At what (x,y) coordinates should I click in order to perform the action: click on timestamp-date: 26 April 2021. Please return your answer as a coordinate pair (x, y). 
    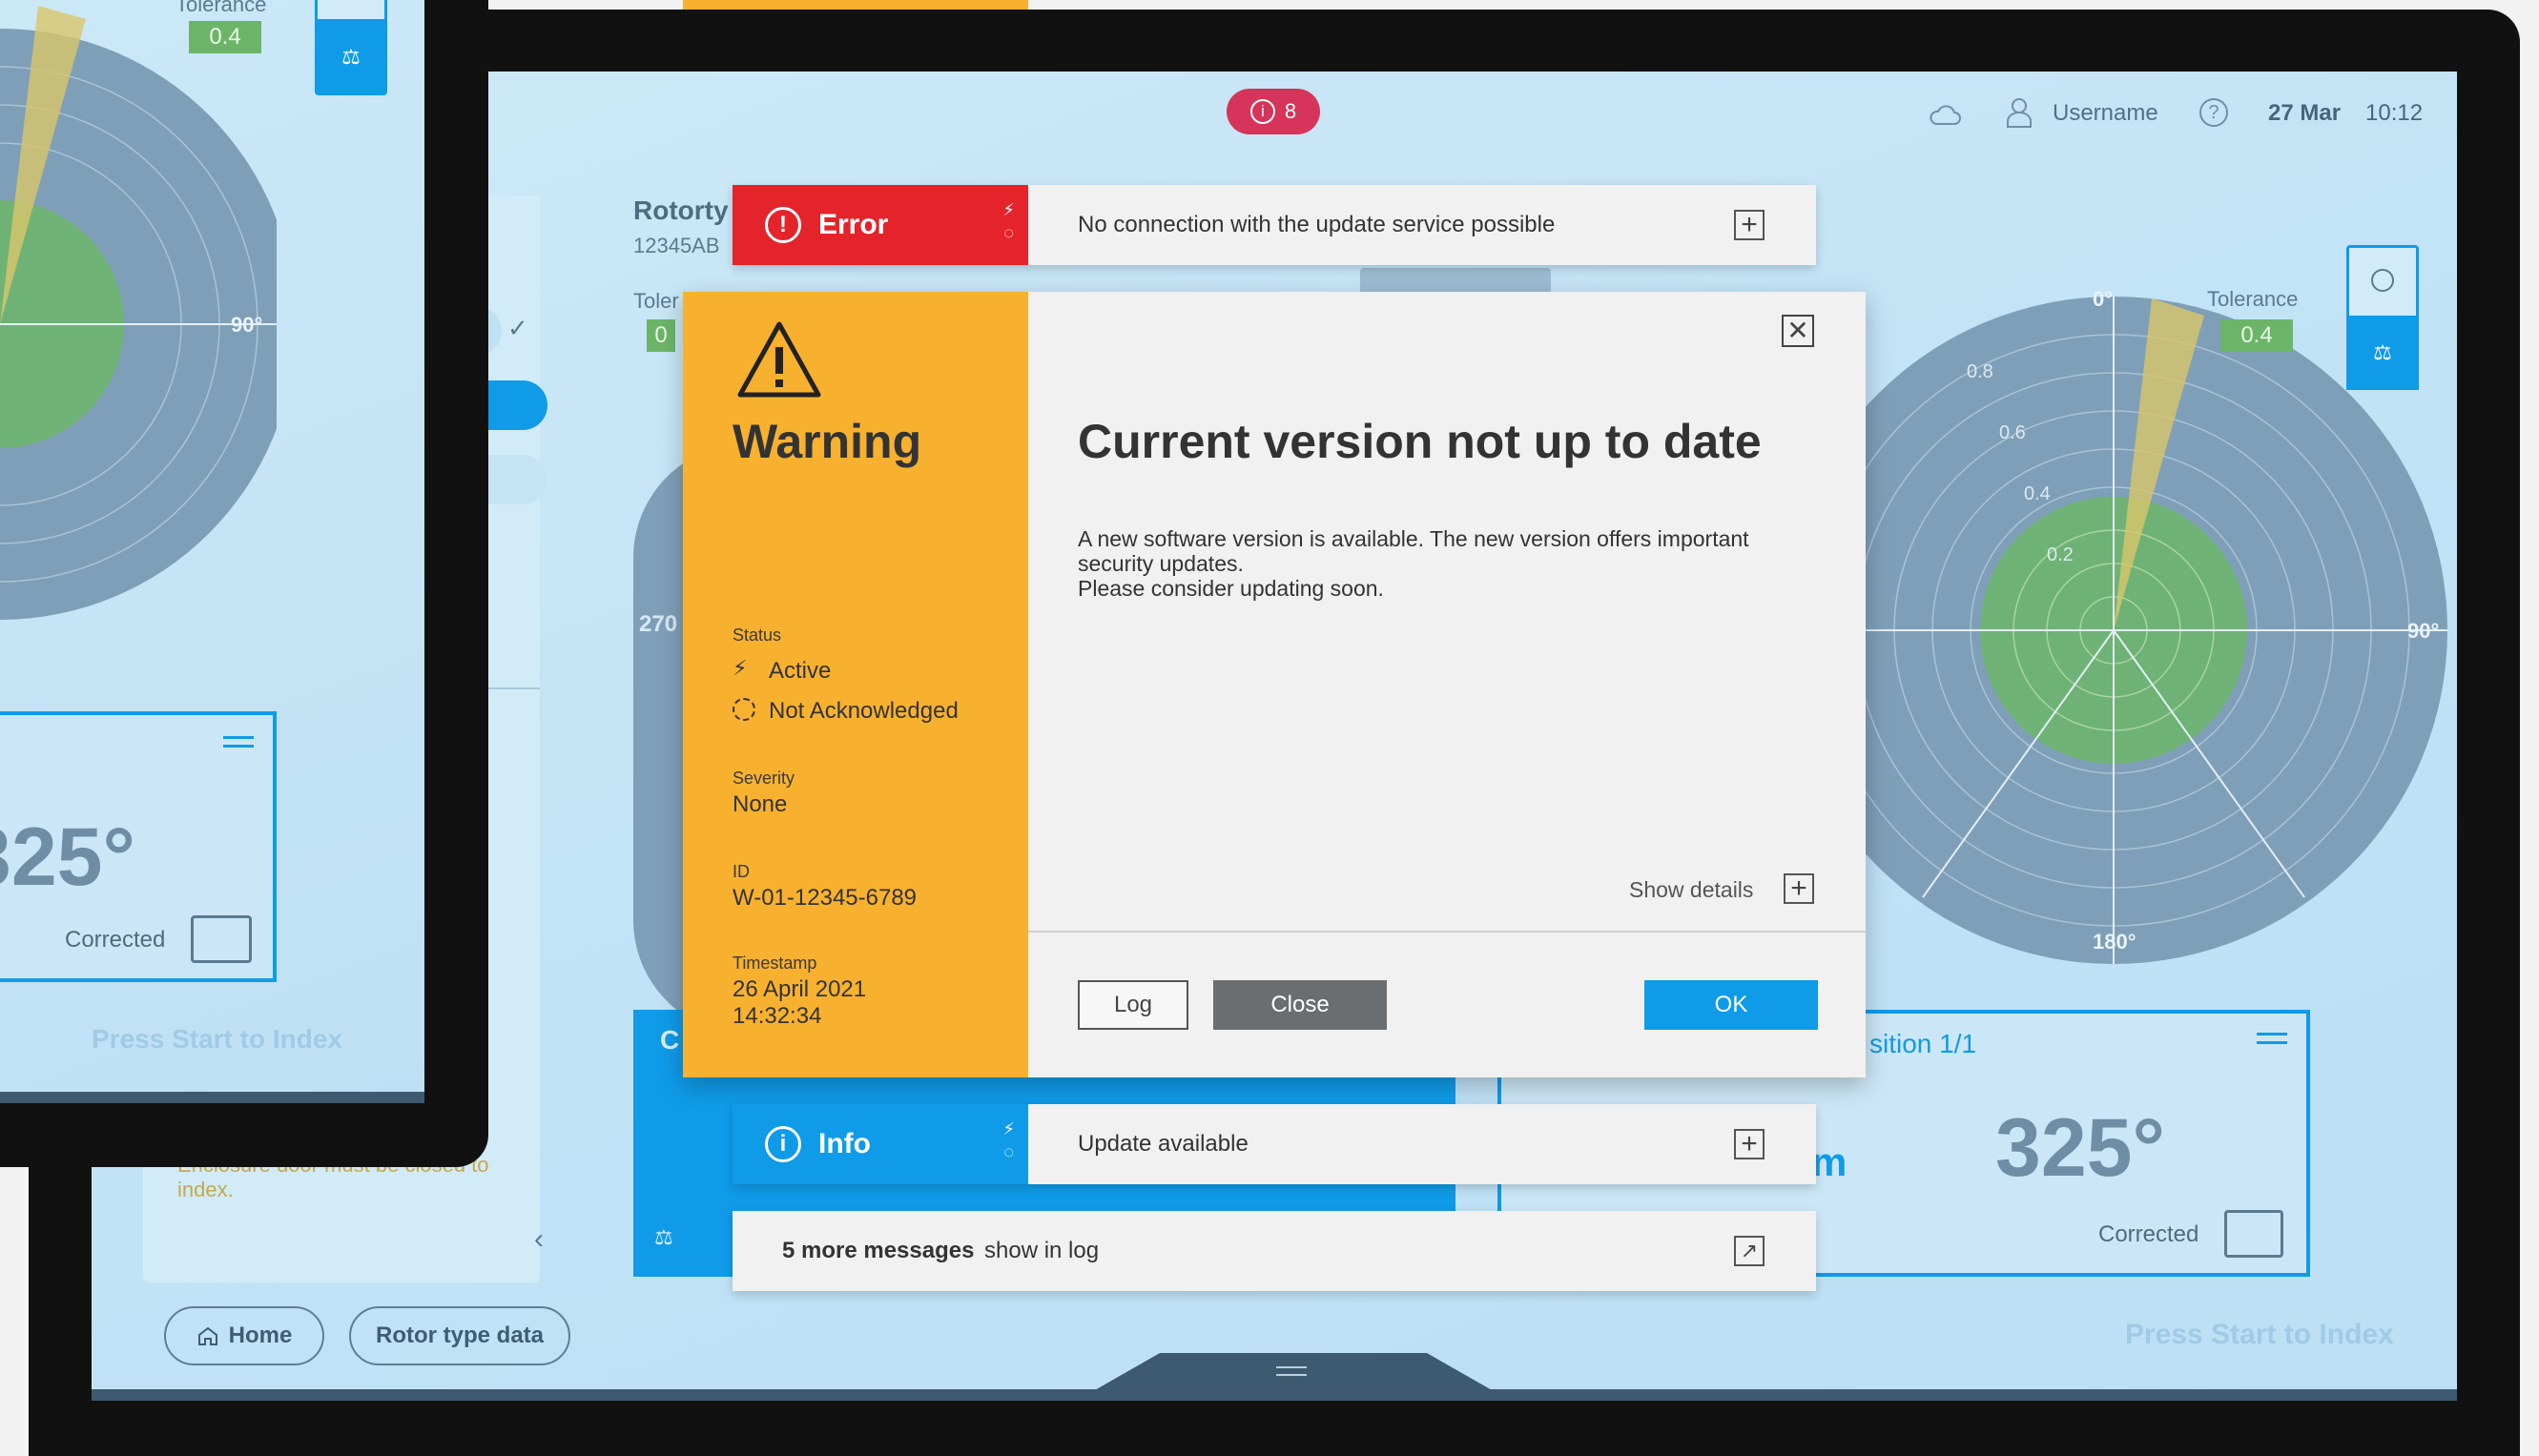
    Looking at the image, I should click on (800, 989).